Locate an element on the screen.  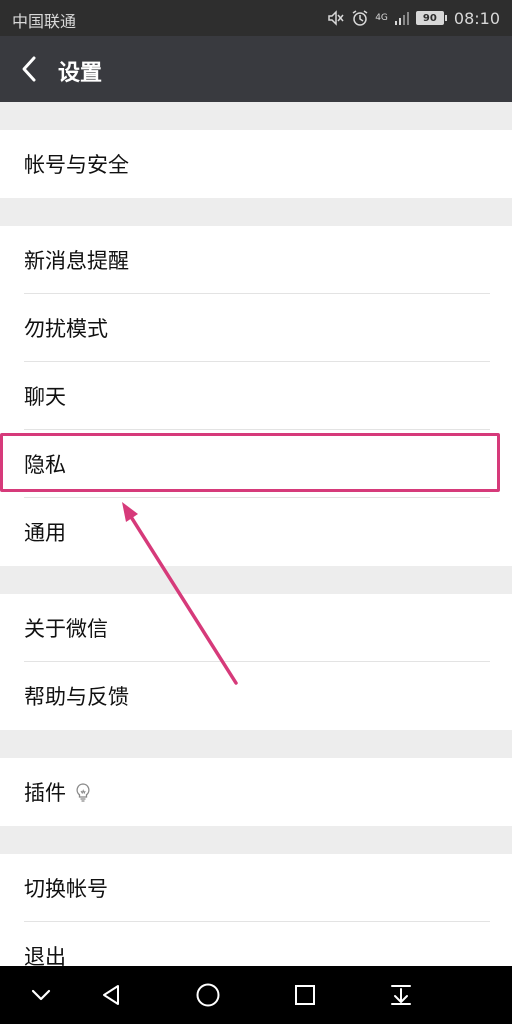
settings-group-plugins: 插件 is located at coordinates (256, 792).